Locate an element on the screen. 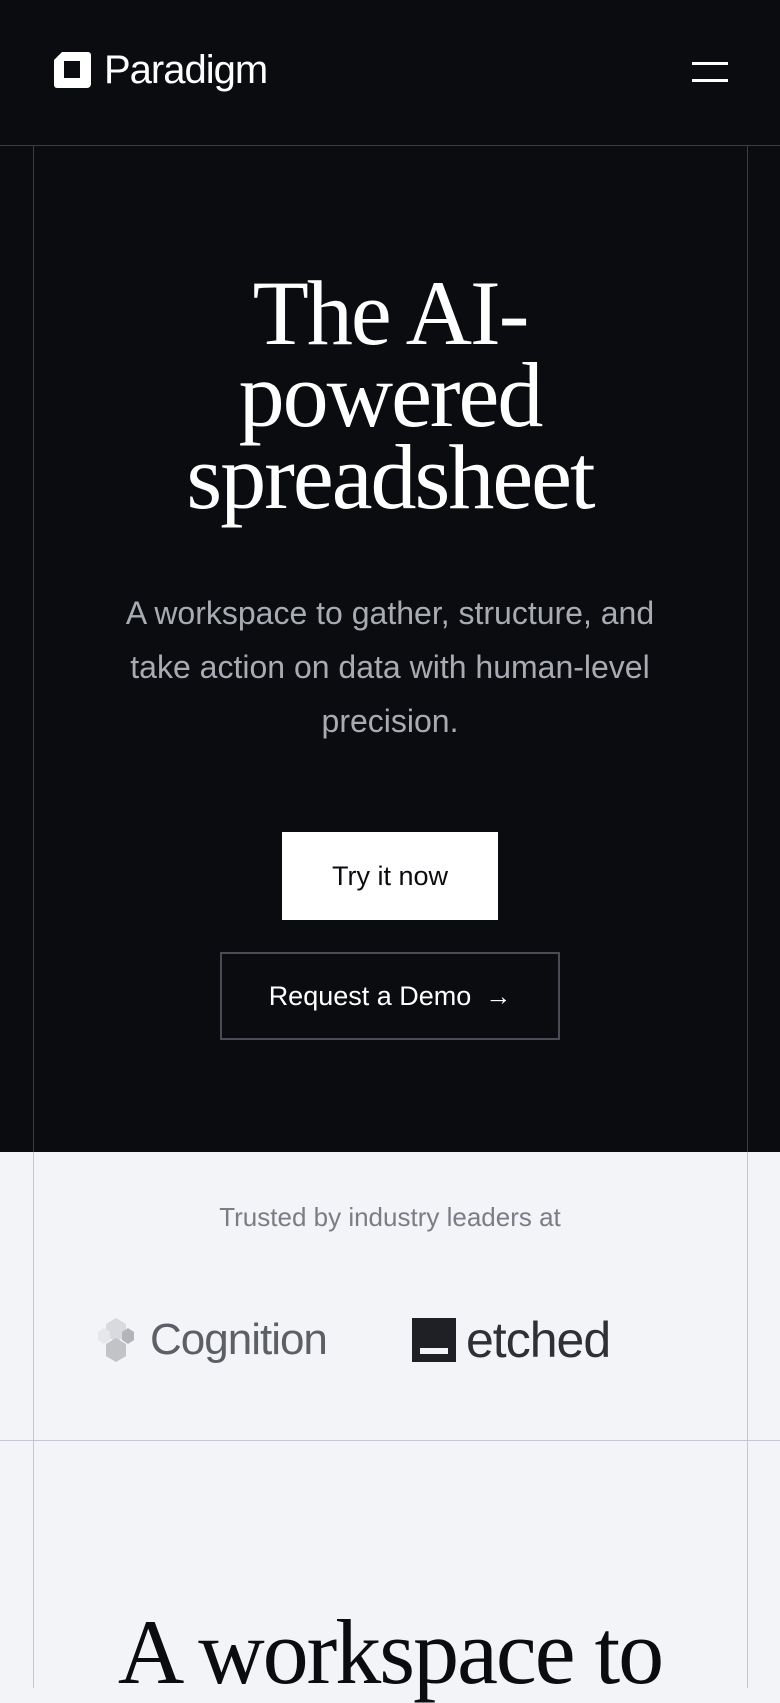 Image resolution: width=780 pixels, height=1703 pixels. brand-logo-link: Paradigm is located at coordinates (160, 70).